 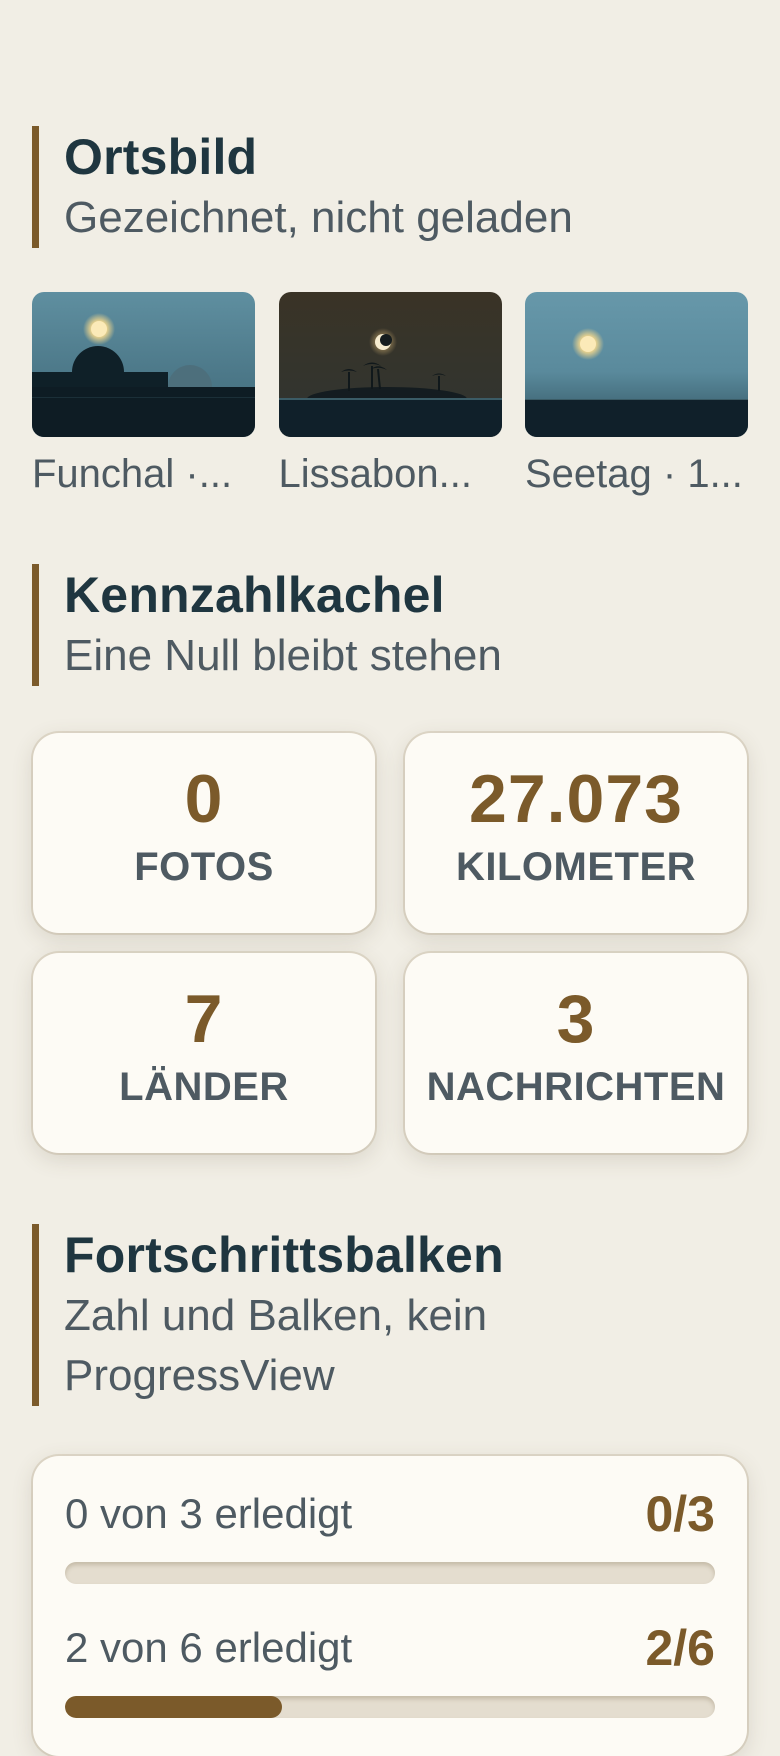 I want to click on progress-text: 2 von 6 erledigt, so click(x=209, y=1647).